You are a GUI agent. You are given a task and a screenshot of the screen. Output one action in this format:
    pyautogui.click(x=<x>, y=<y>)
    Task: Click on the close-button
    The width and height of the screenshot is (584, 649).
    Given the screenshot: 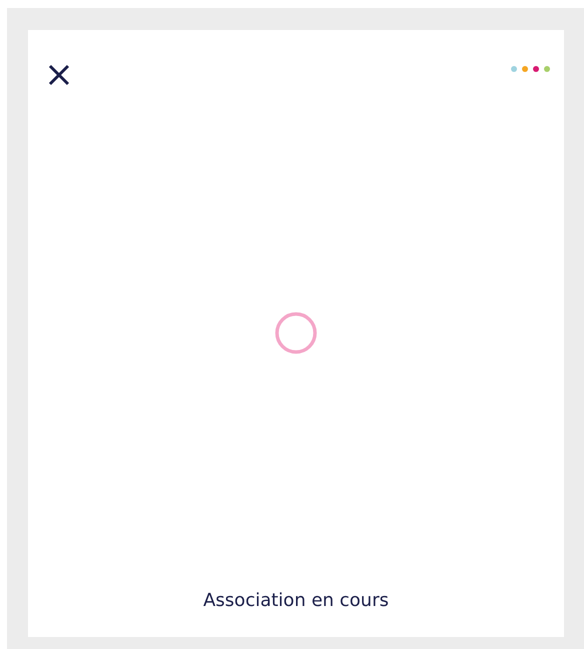 What is the action you would take?
    pyautogui.click(x=59, y=75)
    